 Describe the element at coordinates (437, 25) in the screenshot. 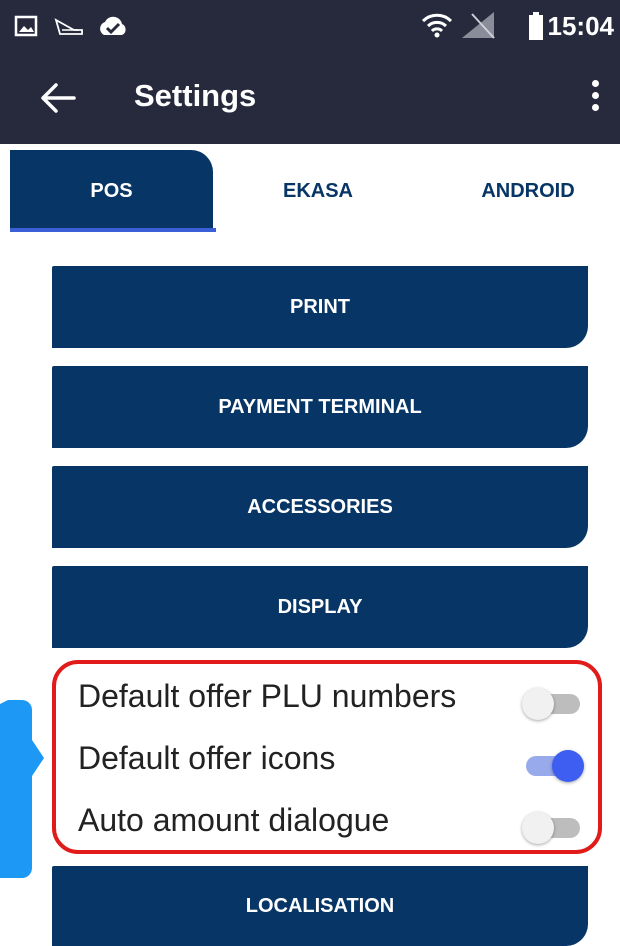

I see `wifi-icon` at that location.